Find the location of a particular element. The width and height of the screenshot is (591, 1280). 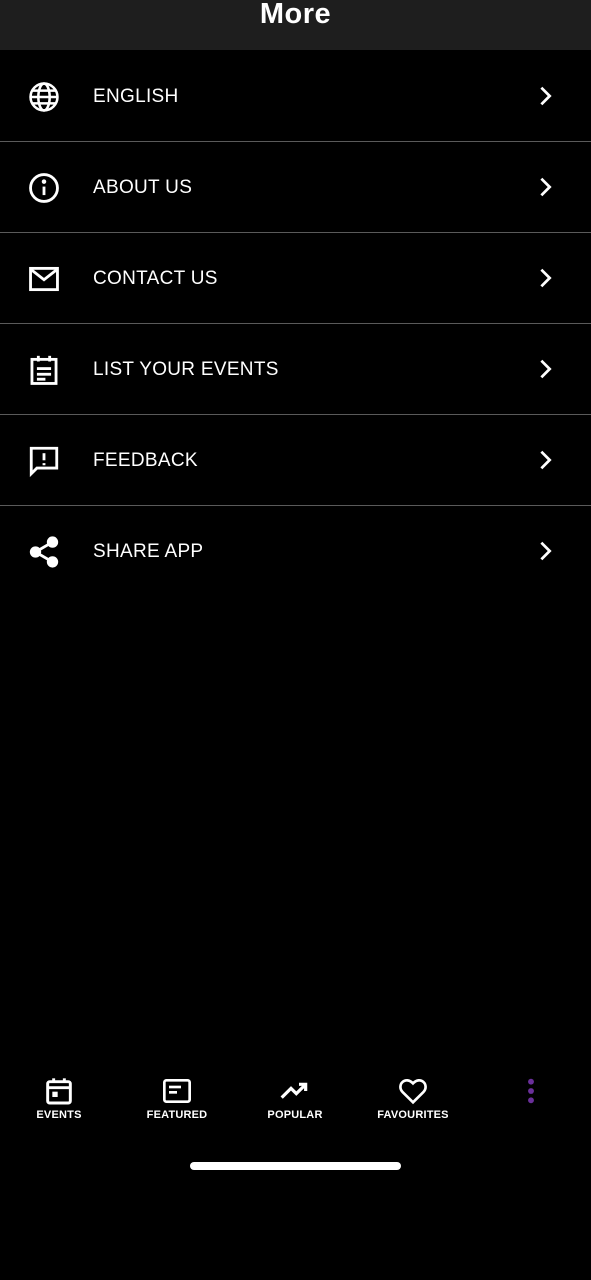

globe-icon is located at coordinates (44, 97).